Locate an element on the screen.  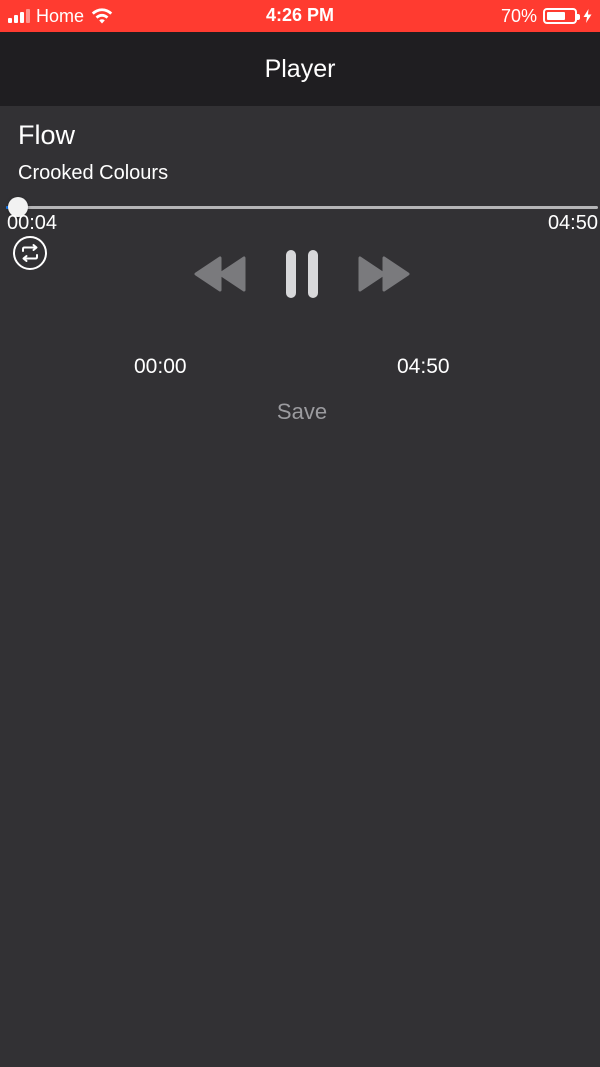
nav-title: Player is located at coordinates (300, 68).